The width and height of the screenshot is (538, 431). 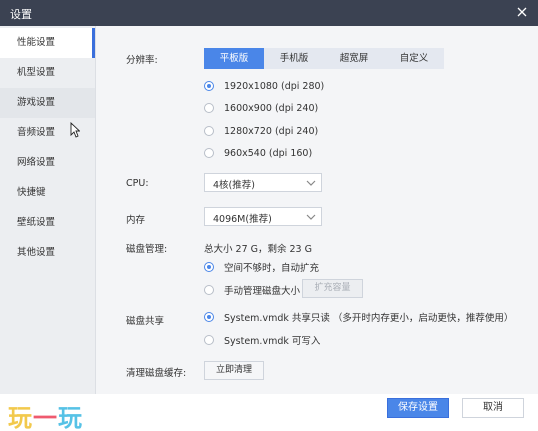 I want to click on cpu-select: 4核(推荐), so click(x=263, y=182).